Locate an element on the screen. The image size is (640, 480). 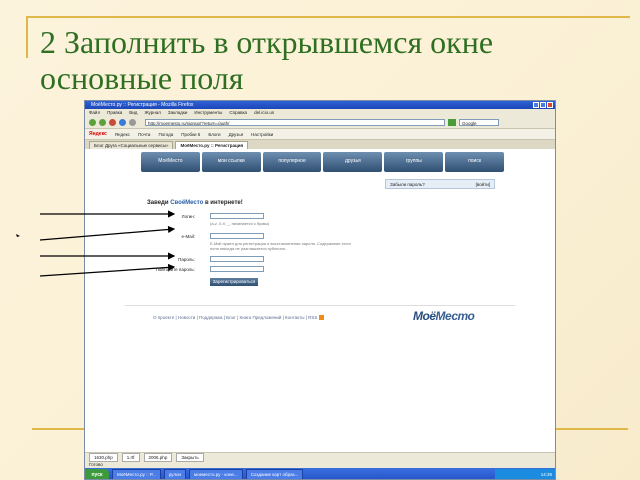
go-icon is located at coordinates (452, 122).